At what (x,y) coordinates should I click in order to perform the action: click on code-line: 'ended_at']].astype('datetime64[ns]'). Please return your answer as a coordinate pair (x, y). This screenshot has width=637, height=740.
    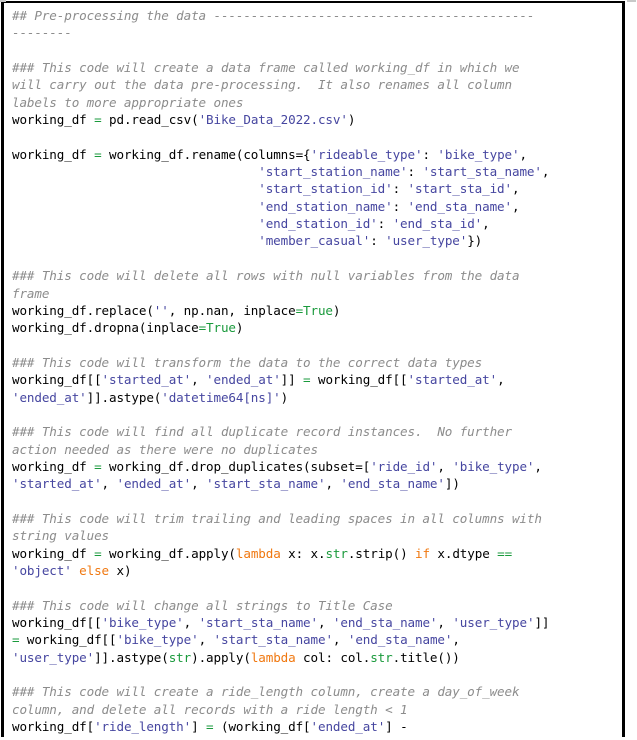
    Looking at the image, I should click on (317, 397).